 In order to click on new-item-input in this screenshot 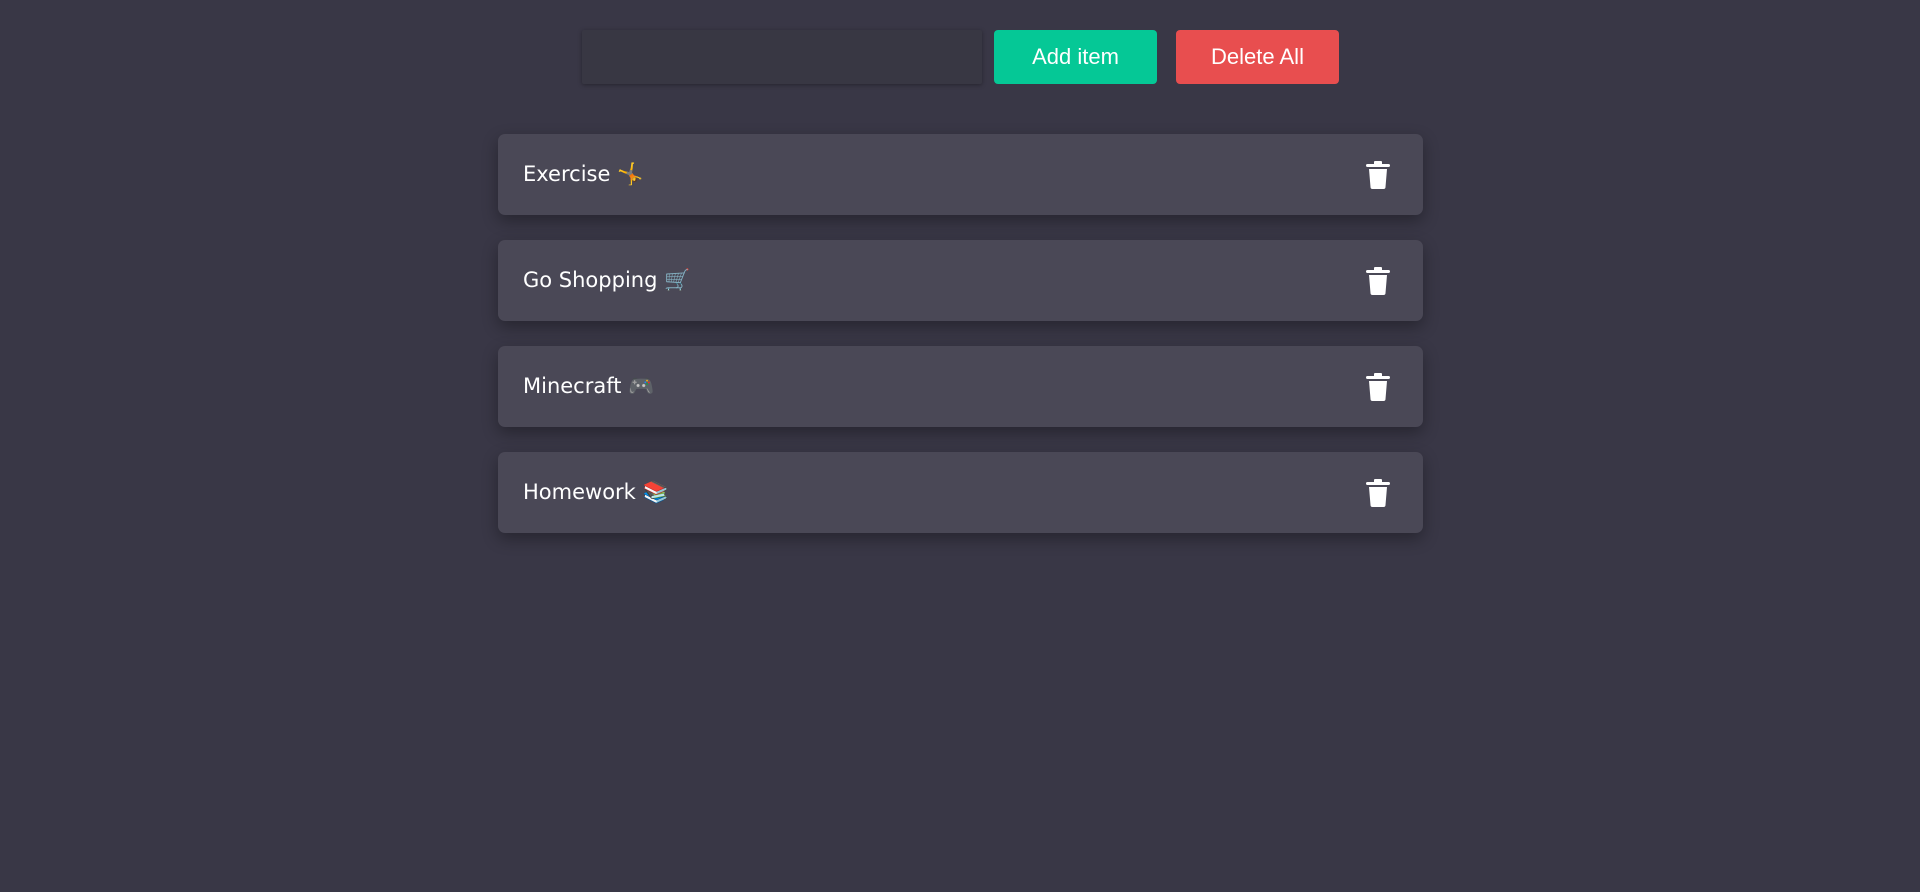, I will do `click(782, 57)`.